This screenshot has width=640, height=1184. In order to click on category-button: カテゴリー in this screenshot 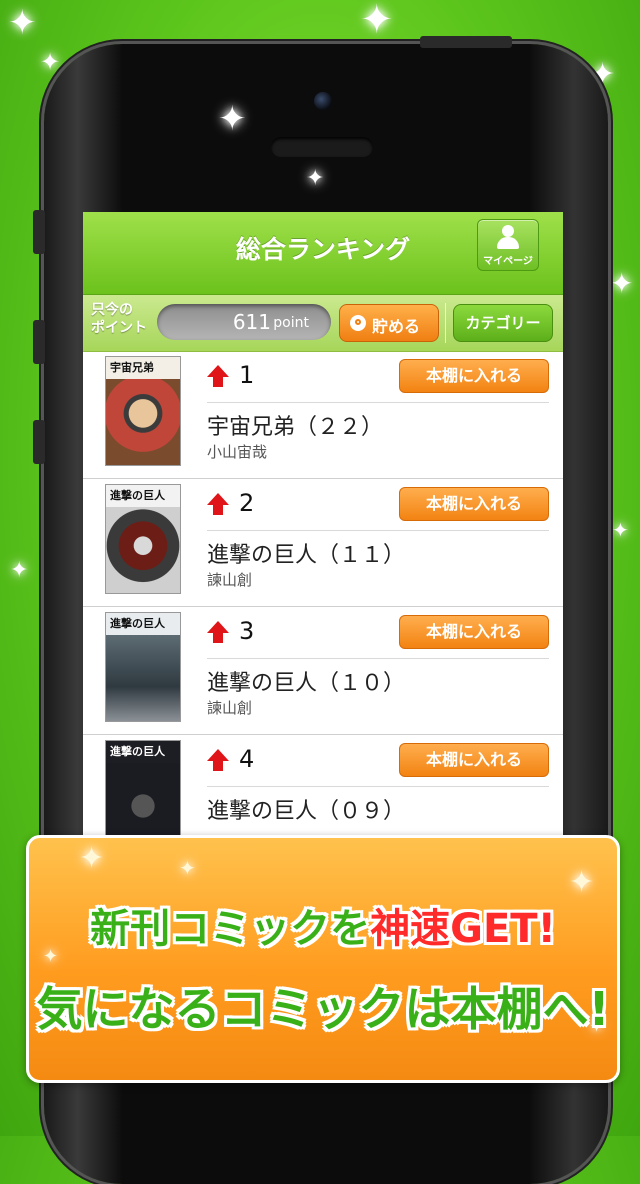, I will do `click(503, 323)`.